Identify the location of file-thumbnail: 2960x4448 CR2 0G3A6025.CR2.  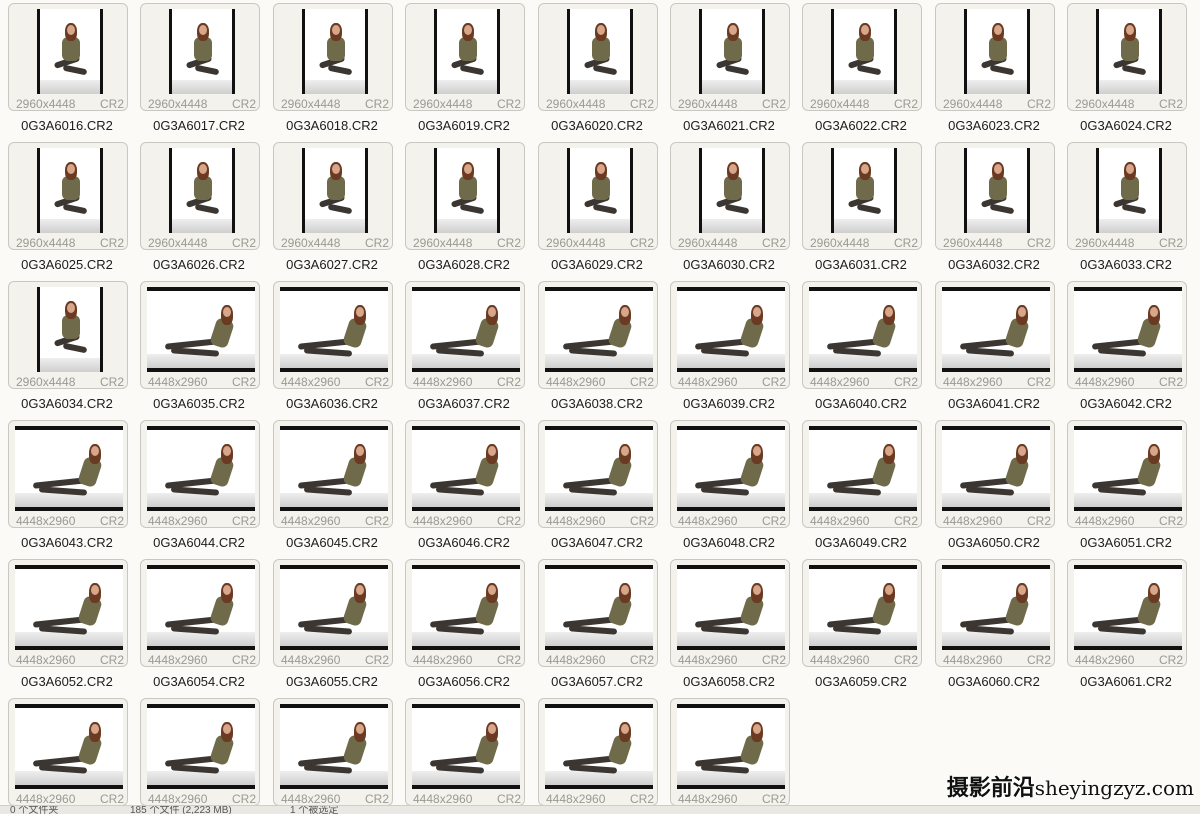
(67, 208).